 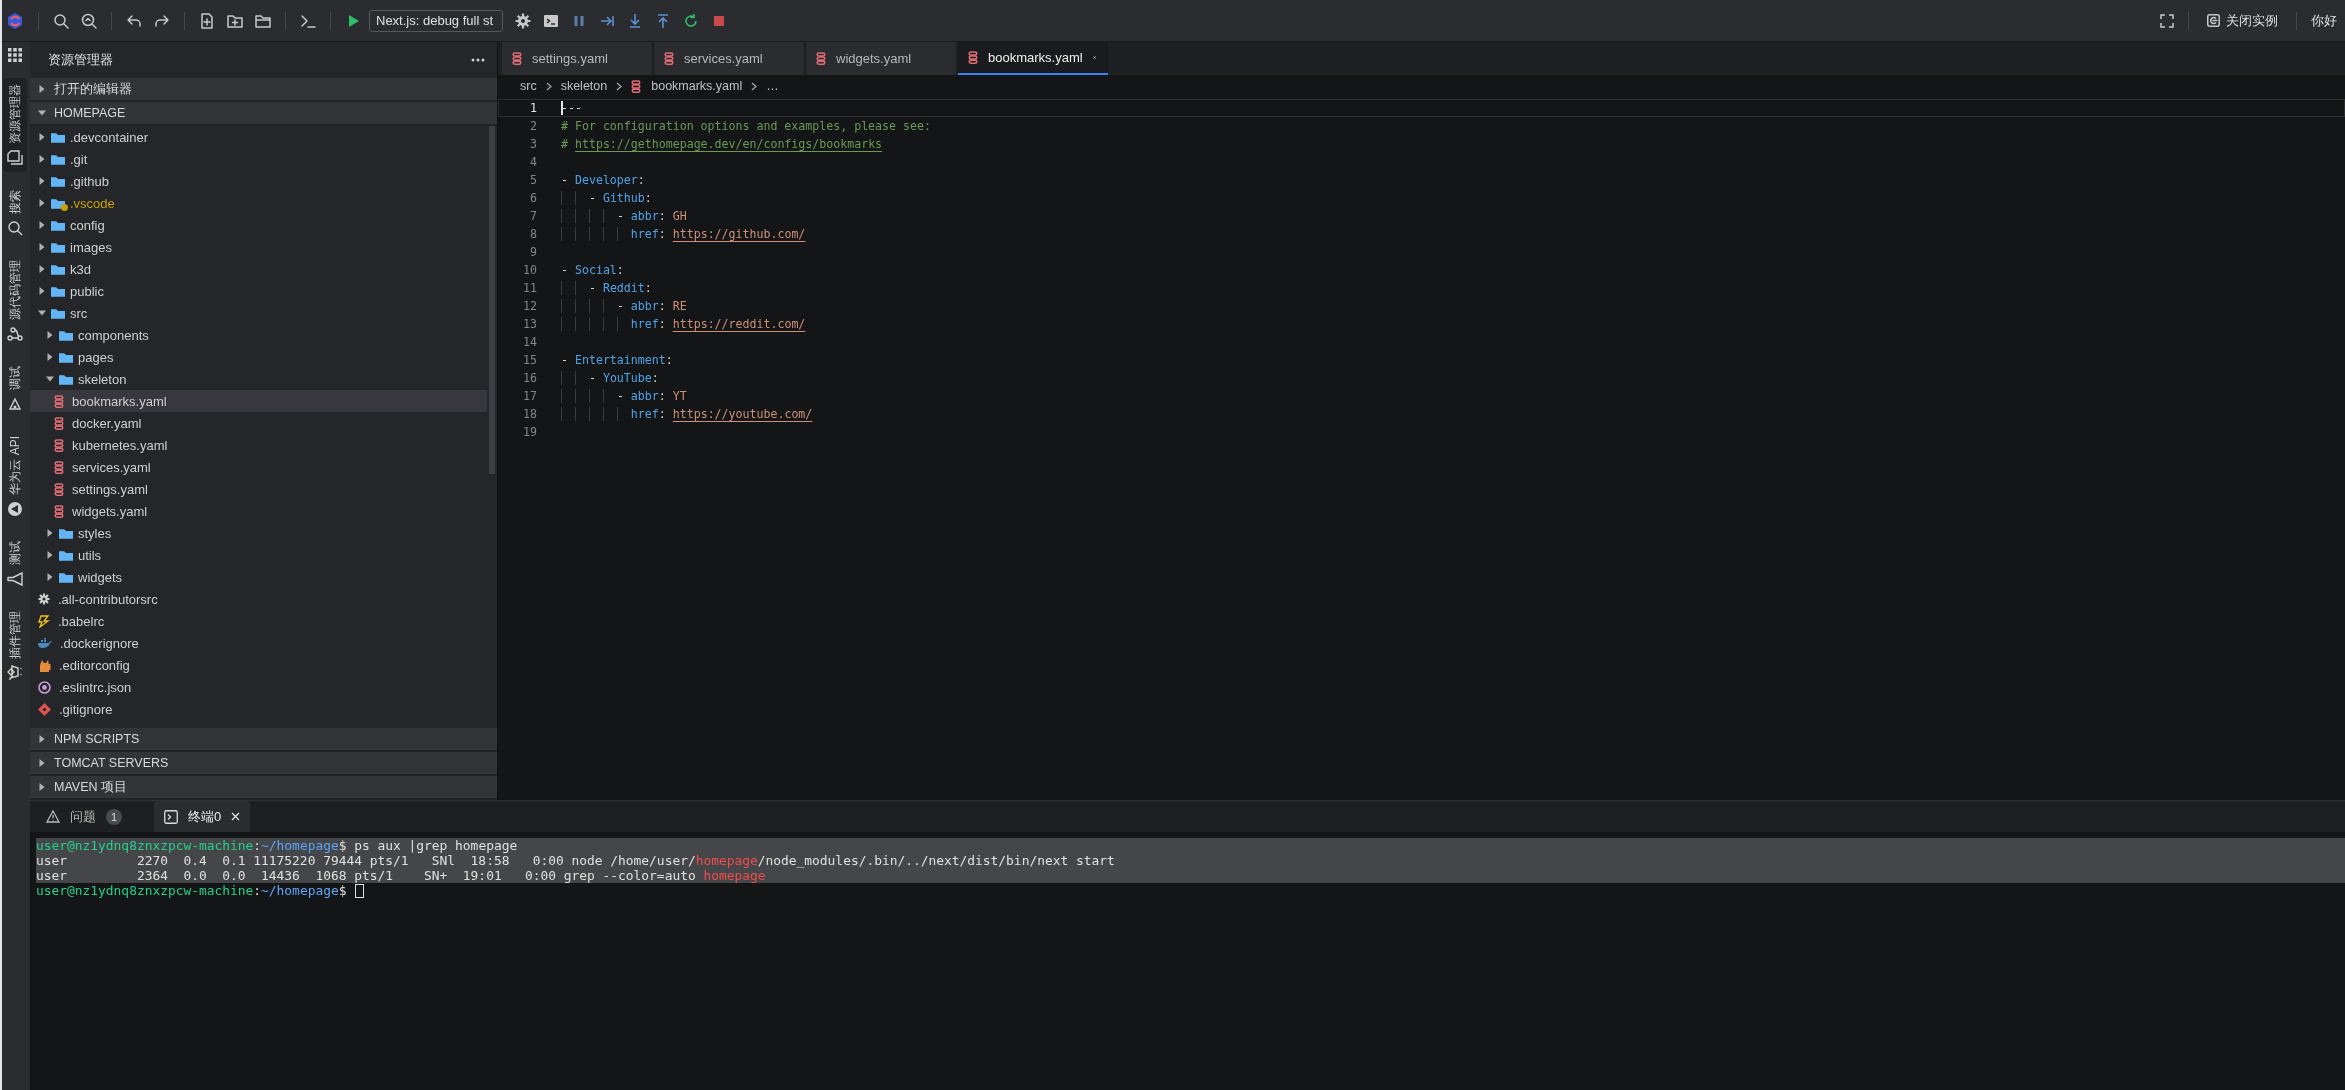 What do you see at coordinates (577, 58) in the screenshot?
I see `editor-tab: settings.yaml` at bounding box center [577, 58].